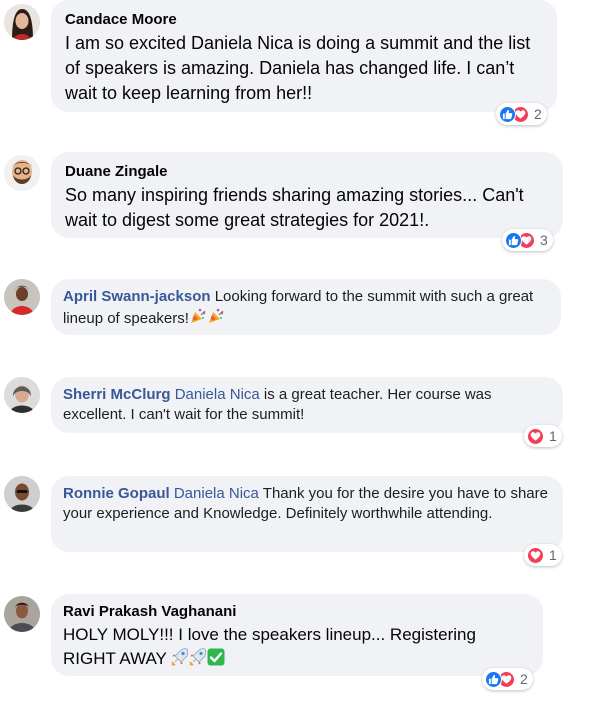 This screenshot has width=592, height=706. I want to click on reaction-count: 3, so click(544, 240).